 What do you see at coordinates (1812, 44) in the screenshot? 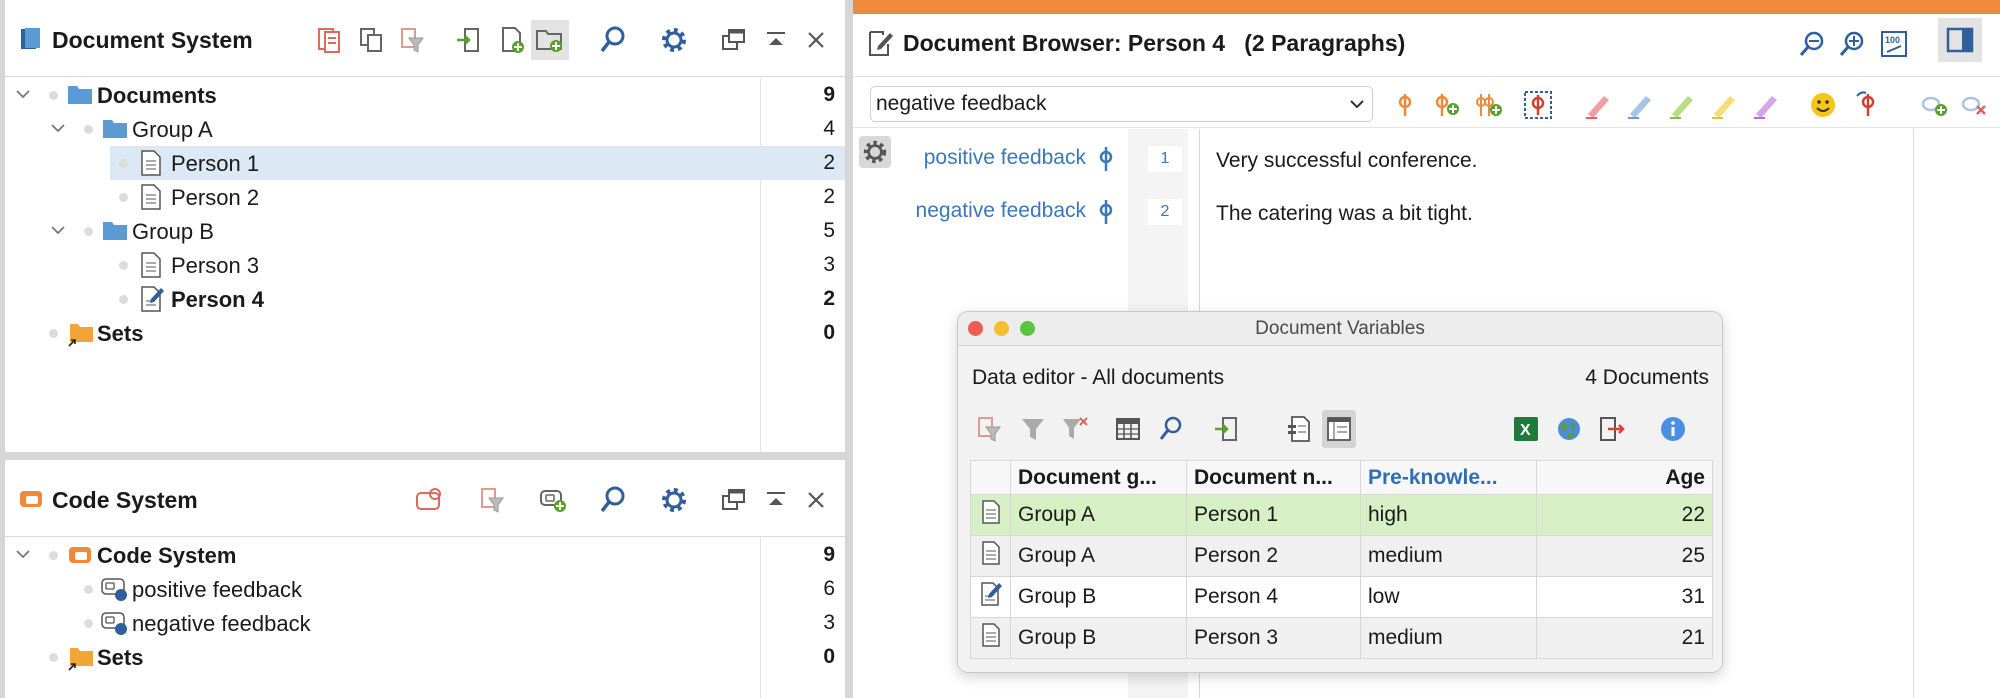
I see `zoom-out-icon` at bounding box center [1812, 44].